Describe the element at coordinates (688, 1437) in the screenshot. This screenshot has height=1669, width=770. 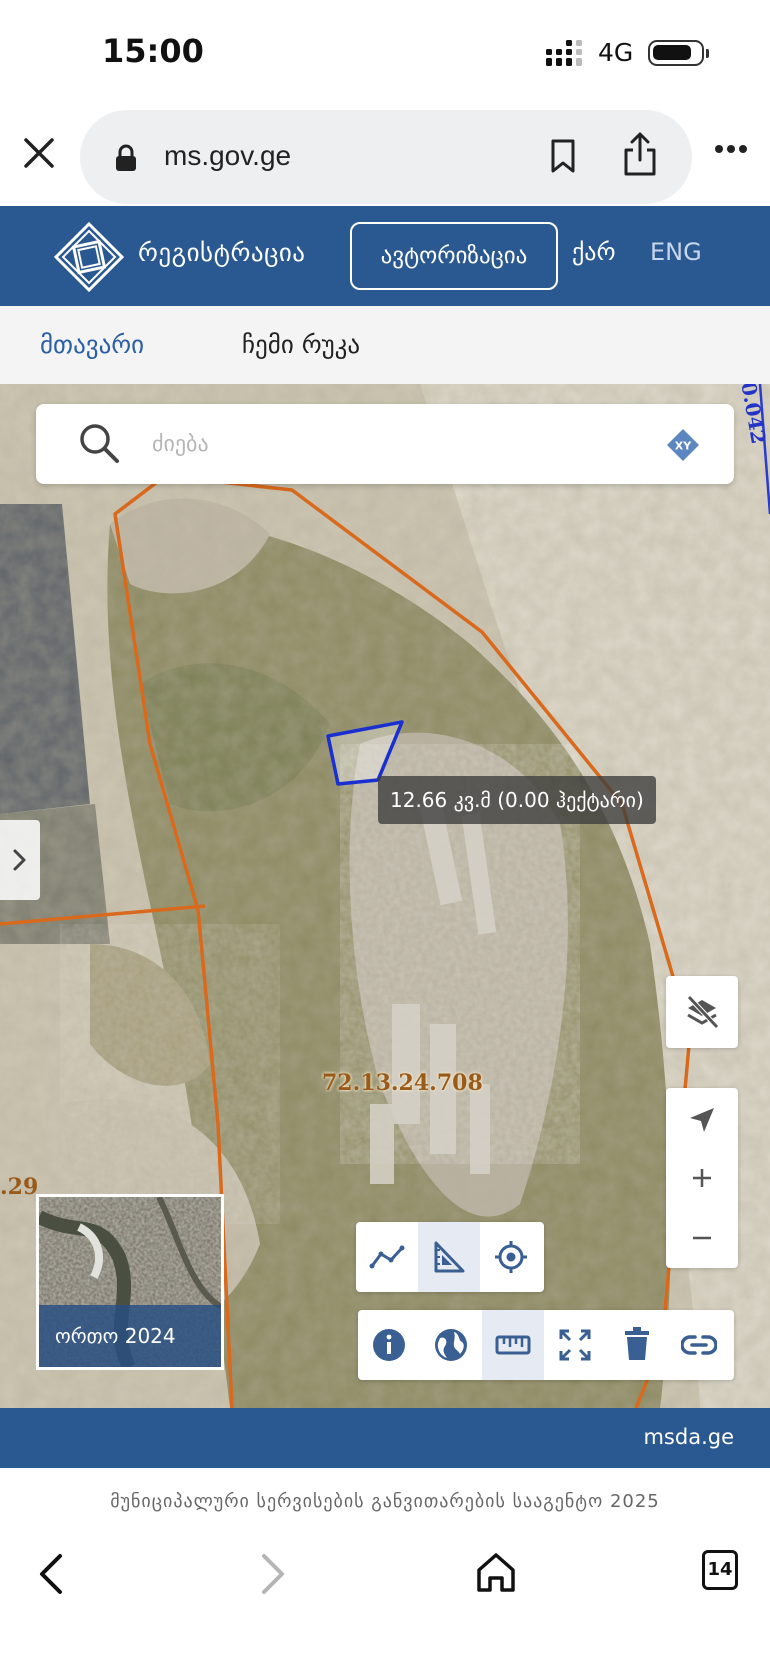
I see `footer-link: msda.ge` at that location.